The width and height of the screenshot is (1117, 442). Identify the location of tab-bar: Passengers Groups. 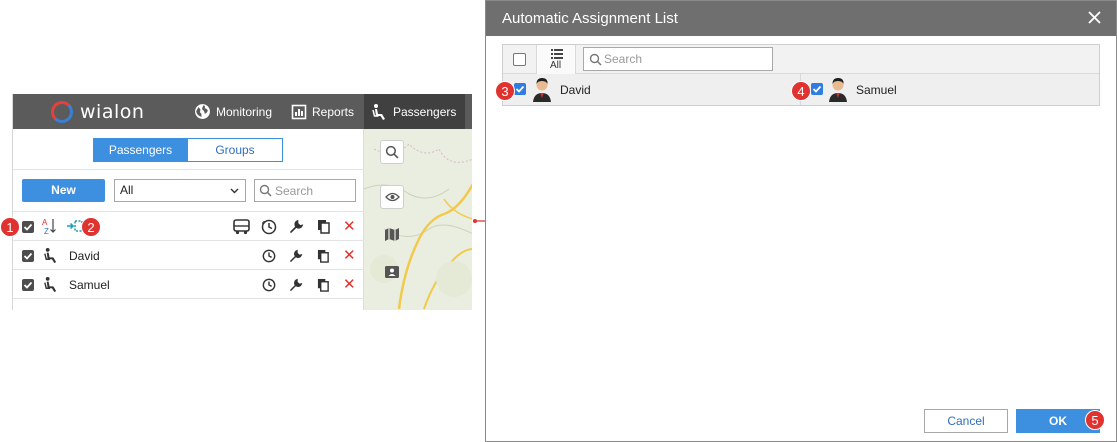
(188, 150).